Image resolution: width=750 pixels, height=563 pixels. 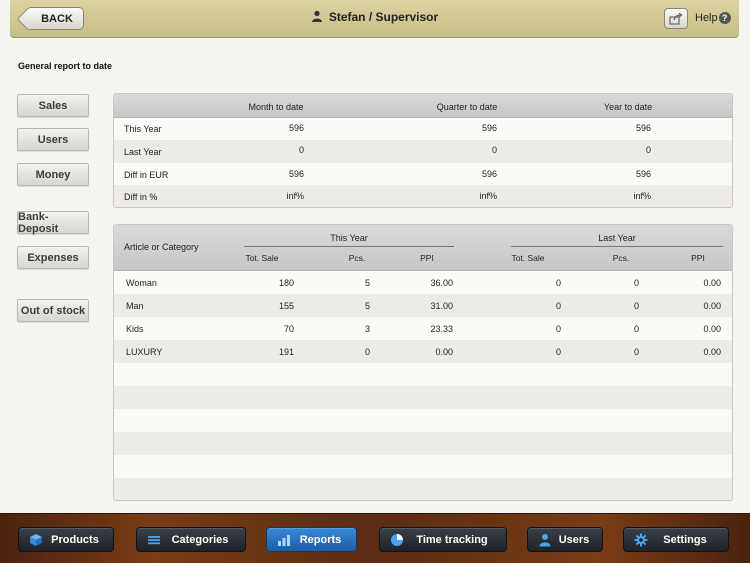 I want to click on tab-categories: Categories, so click(x=191, y=539).